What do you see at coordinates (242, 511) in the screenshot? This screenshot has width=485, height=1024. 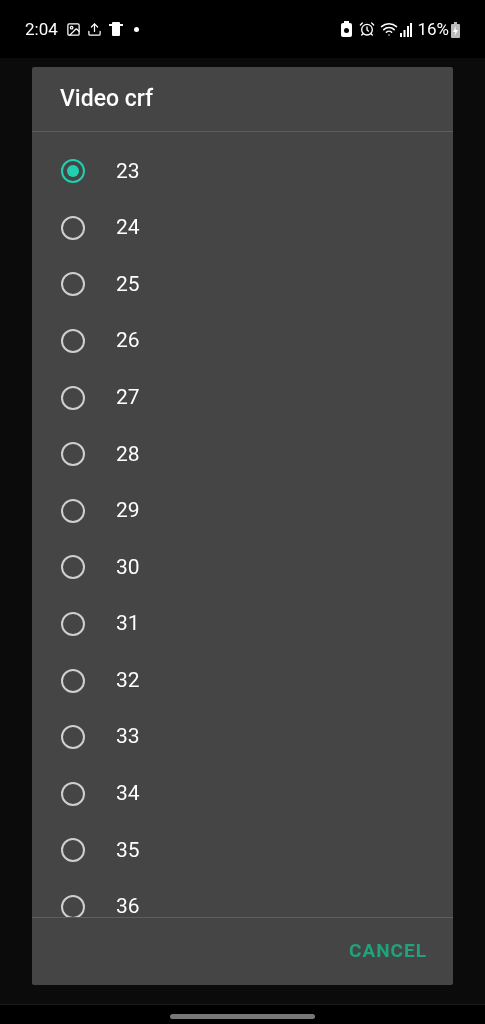 I see `radio-option: 29` at bounding box center [242, 511].